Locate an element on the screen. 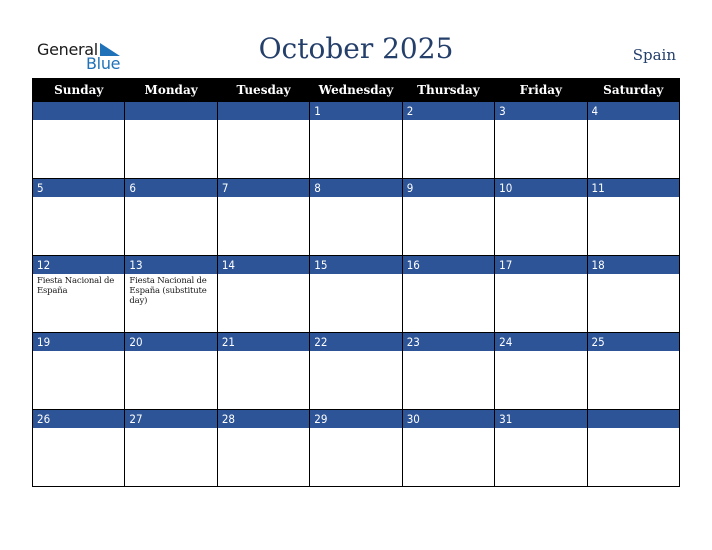  day-cell: 23 is located at coordinates (448, 371).